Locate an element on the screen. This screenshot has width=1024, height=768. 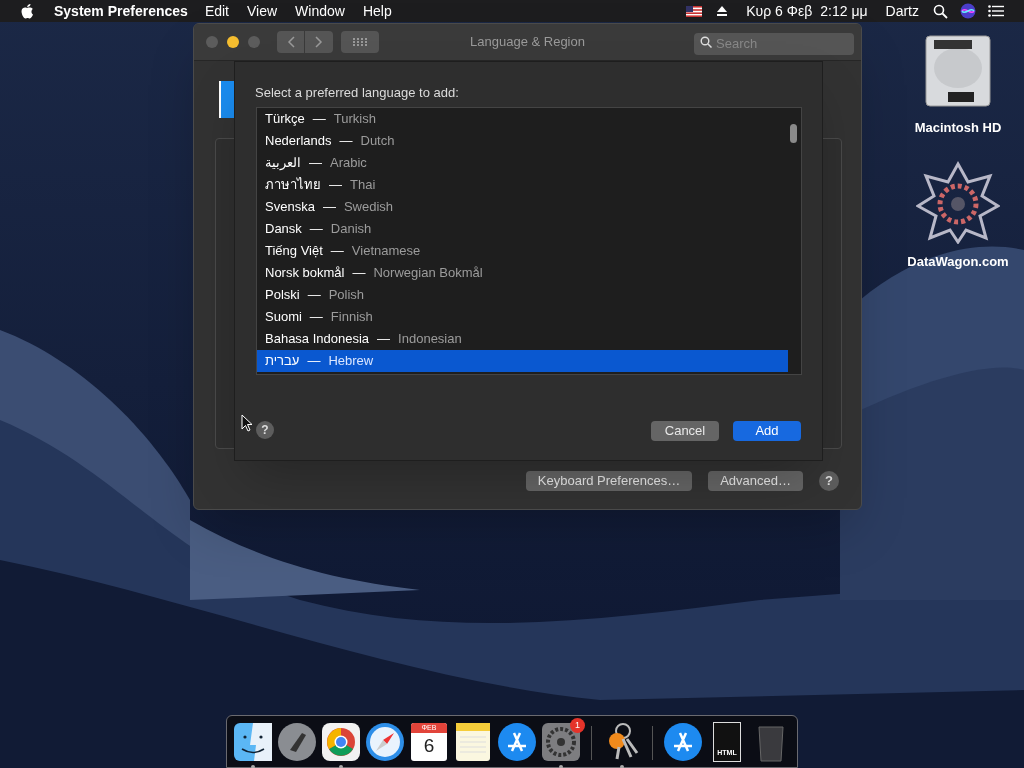
apple-icon is located at coordinates (27, 11).